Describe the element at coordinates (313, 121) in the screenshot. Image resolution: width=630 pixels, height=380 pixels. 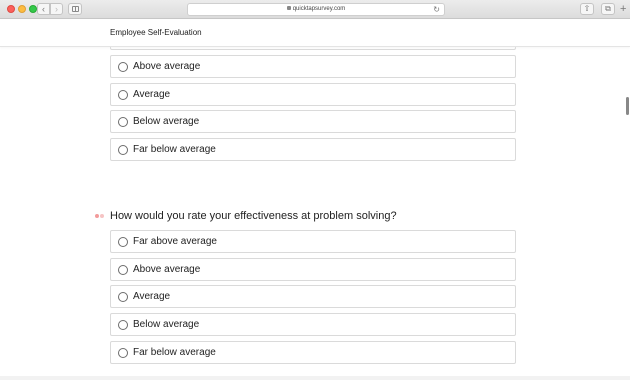
I see `q1-option-below-average: Below average` at that location.